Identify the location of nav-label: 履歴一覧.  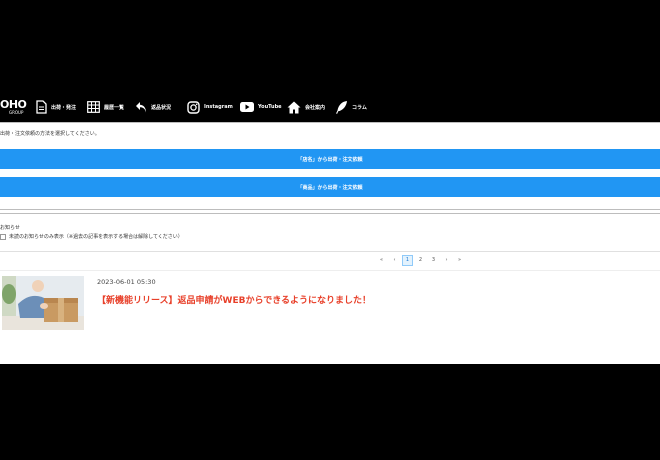
(114, 107).